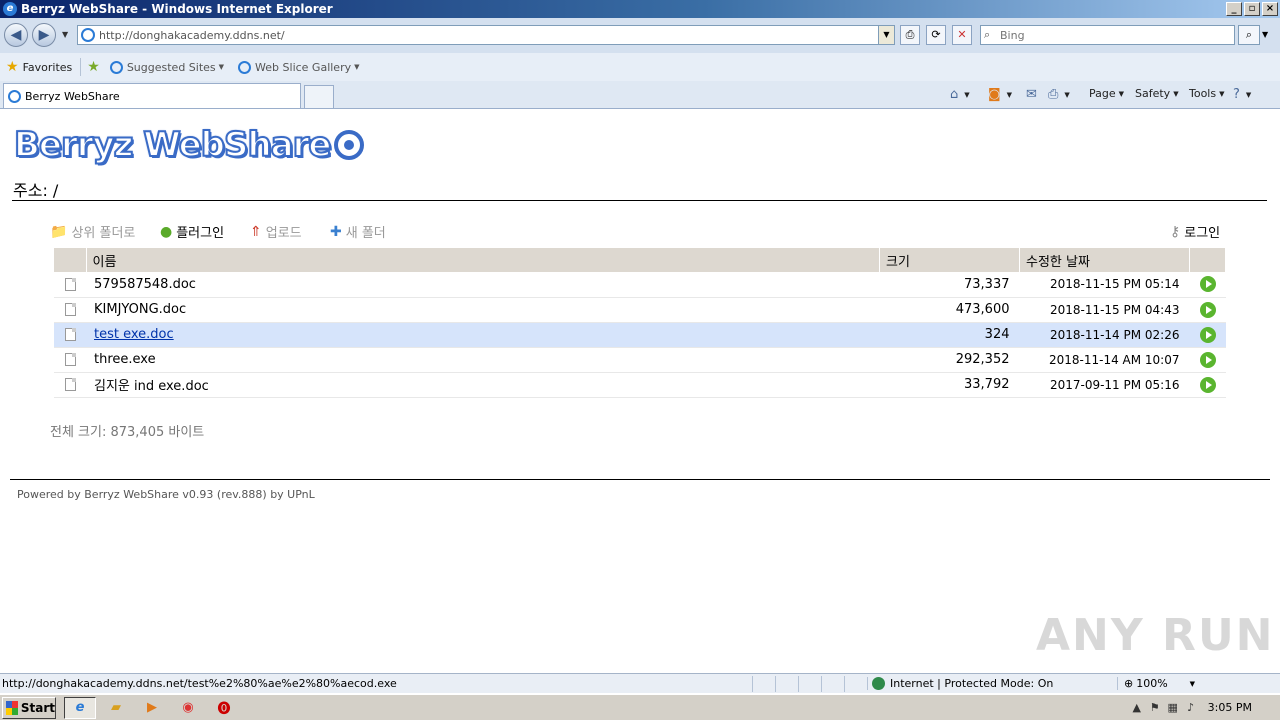 The width and height of the screenshot is (1280, 720). Describe the element at coordinates (1129, 683) in the screenshot. I see `zoom-icon: ⊕` at that location.